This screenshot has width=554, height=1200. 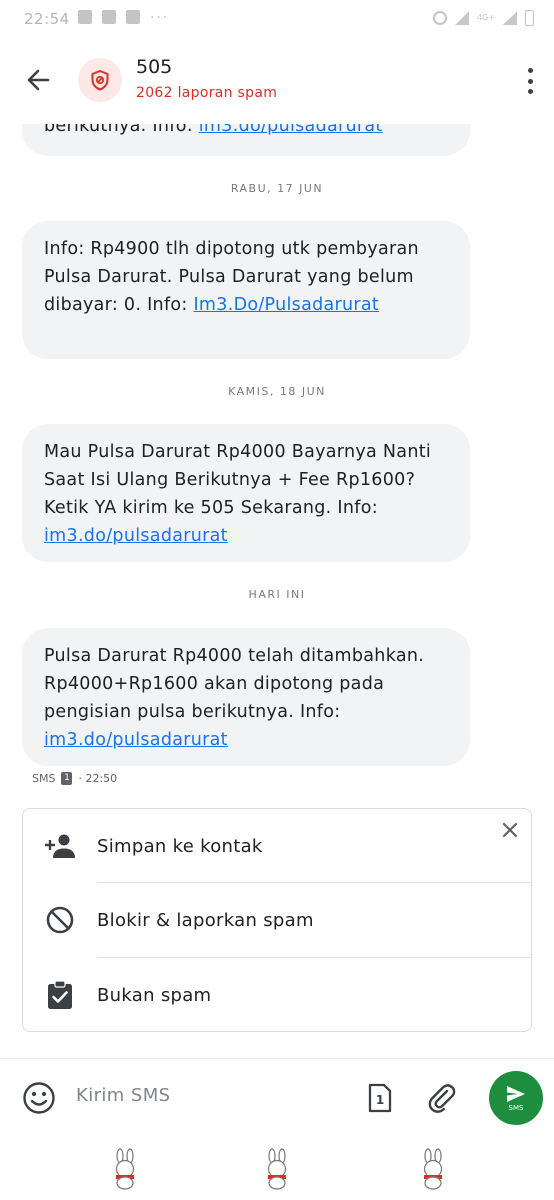 I want to click on compose-divider, so click(x=277, y=1058).